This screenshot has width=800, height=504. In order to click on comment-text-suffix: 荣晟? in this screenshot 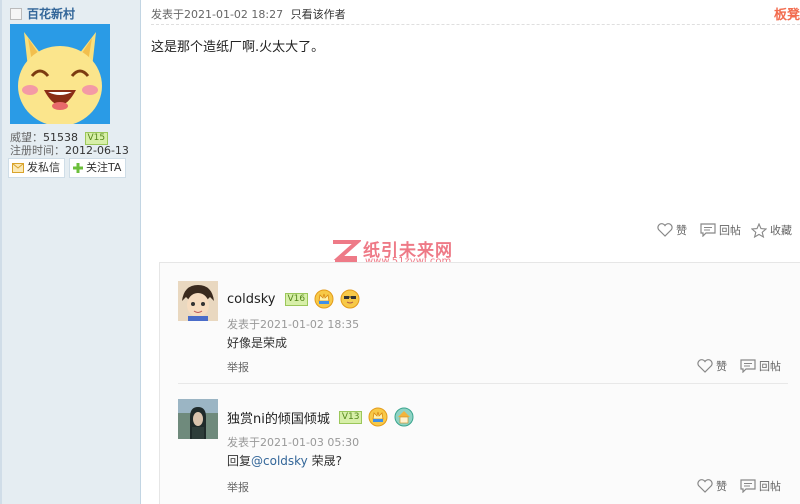, I will do `click(324, 461)`.